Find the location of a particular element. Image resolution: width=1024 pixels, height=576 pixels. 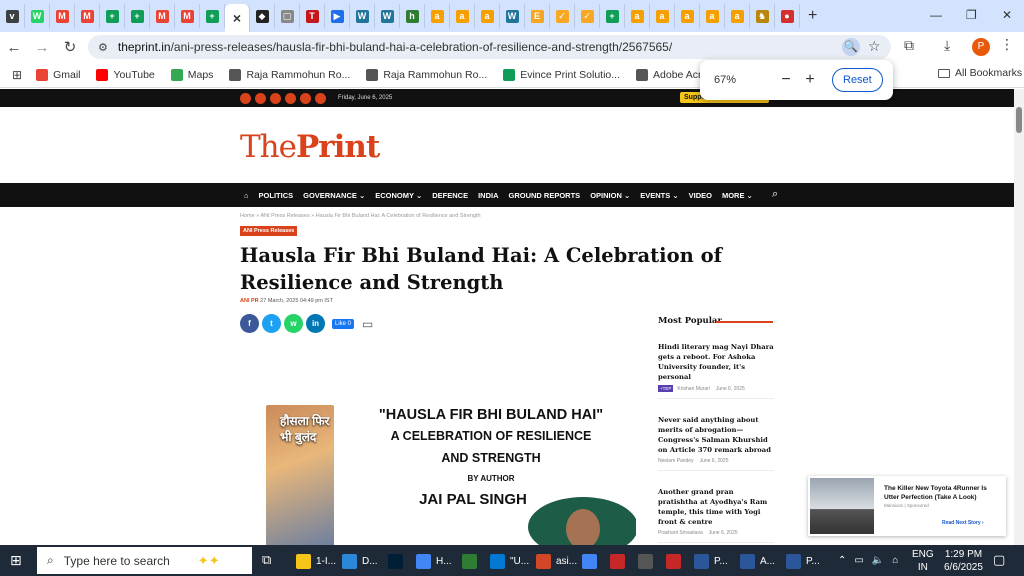

volume-icon: 🔈 is located at coordinates (878, 560).